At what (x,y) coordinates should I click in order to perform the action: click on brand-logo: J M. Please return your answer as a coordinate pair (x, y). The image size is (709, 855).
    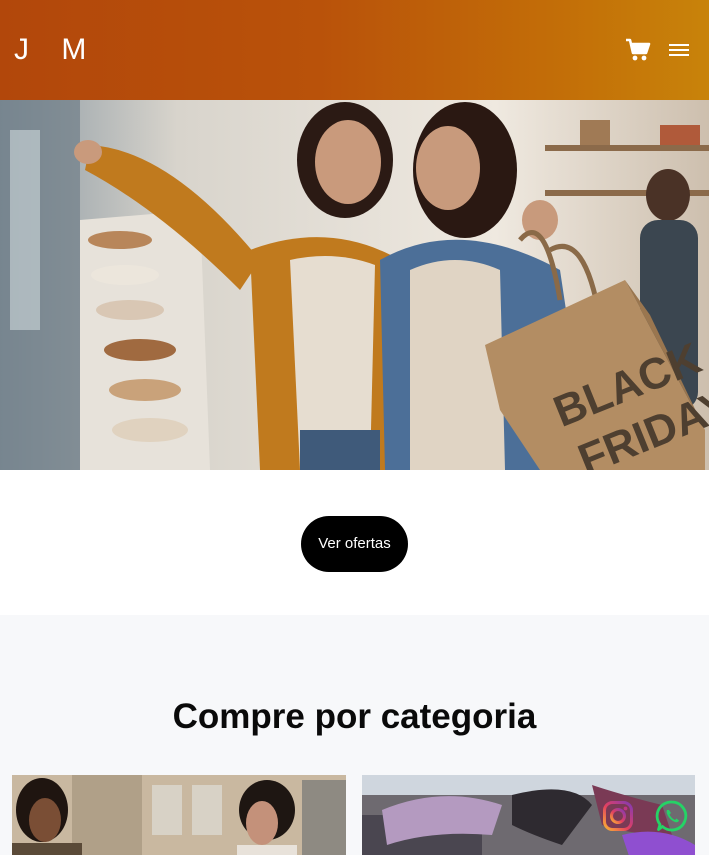
    Looking at the image, I should click on (56, 50).